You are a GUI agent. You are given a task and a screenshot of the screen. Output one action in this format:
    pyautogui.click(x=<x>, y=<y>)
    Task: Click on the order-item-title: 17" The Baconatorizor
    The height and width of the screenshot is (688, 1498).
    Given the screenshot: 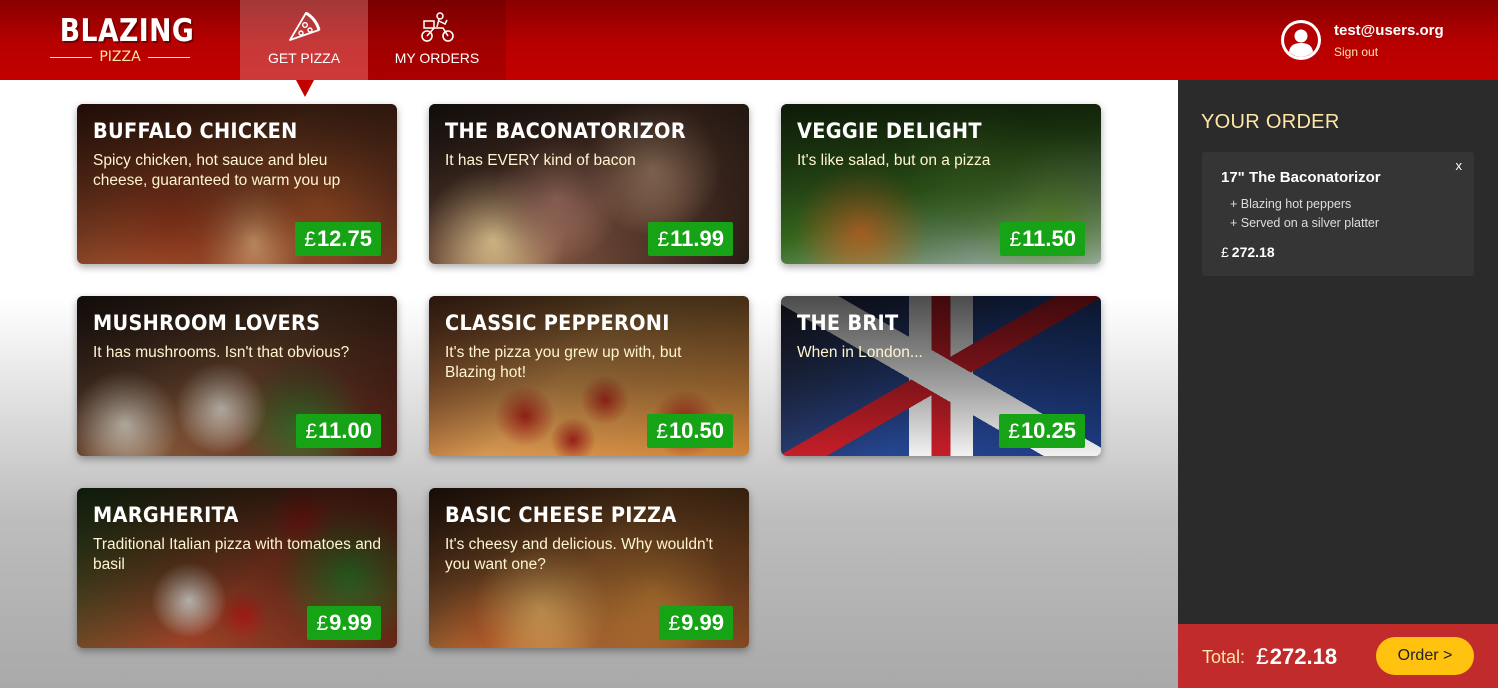 What is the action you would take?
    pyautogui.click(x=1301, y=177)
    